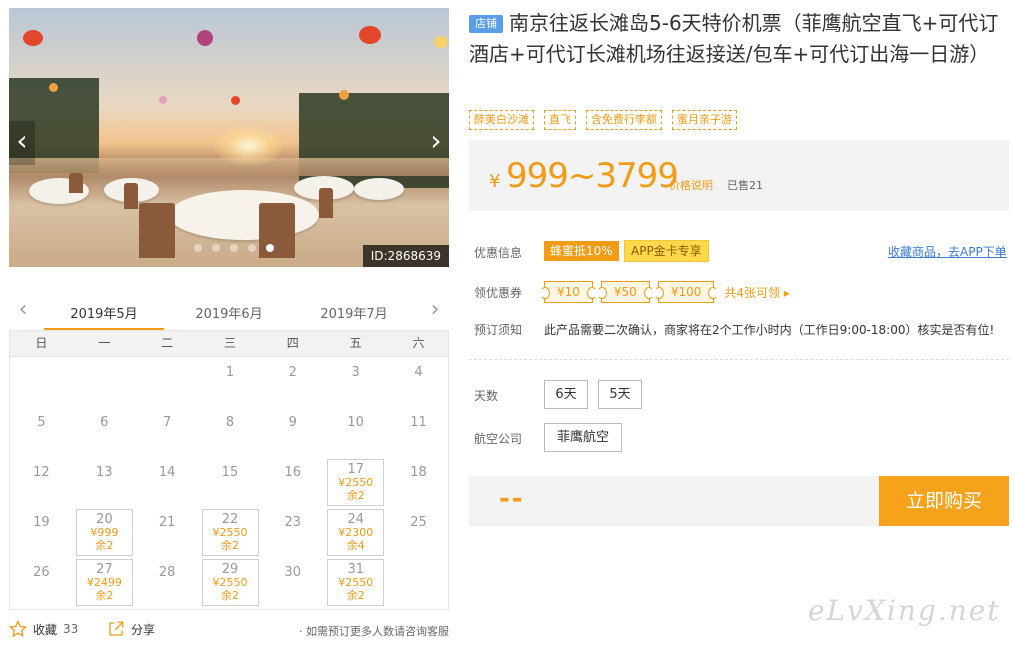  Describe the element at coordinates (244, 215) in the screenshot. I see `dining-table-main` at that location.